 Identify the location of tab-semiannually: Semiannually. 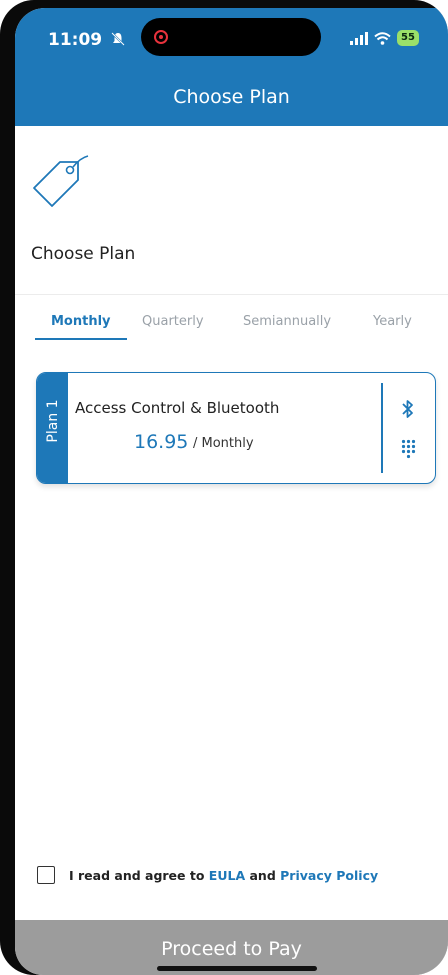
(287, 321).